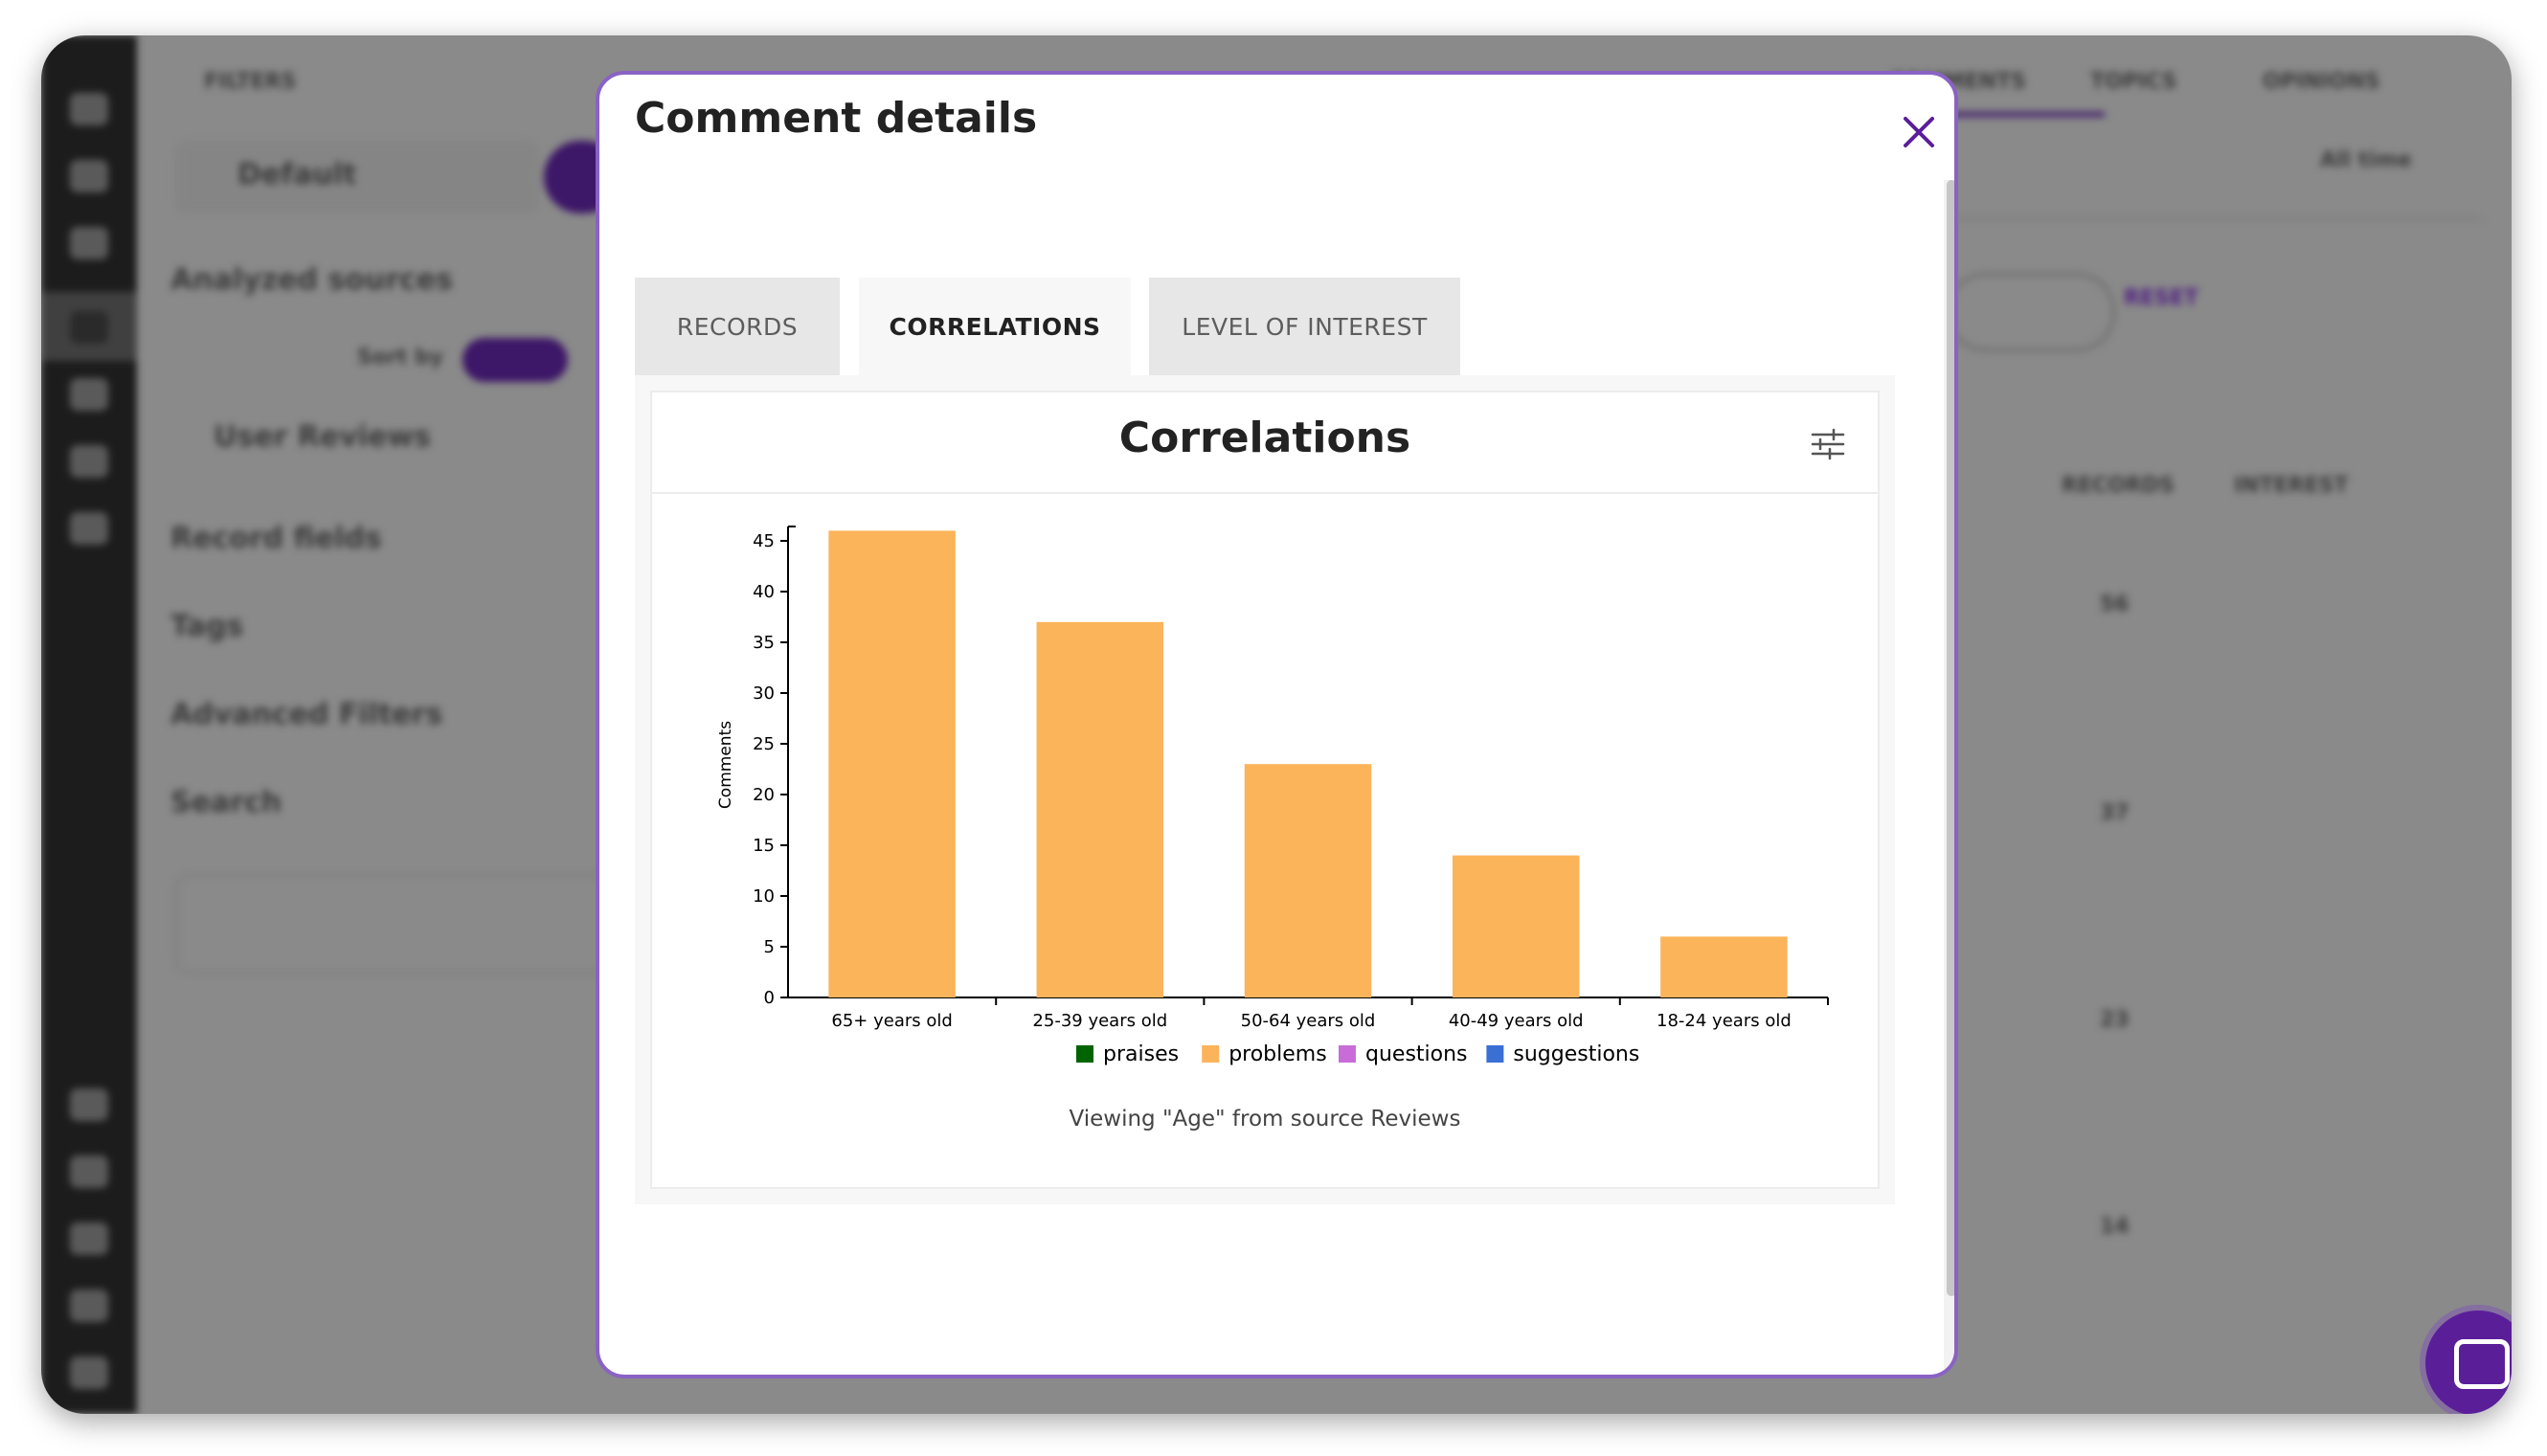  I want to click on x-tick-label: 25-39 years old, so click(1099, 1021).